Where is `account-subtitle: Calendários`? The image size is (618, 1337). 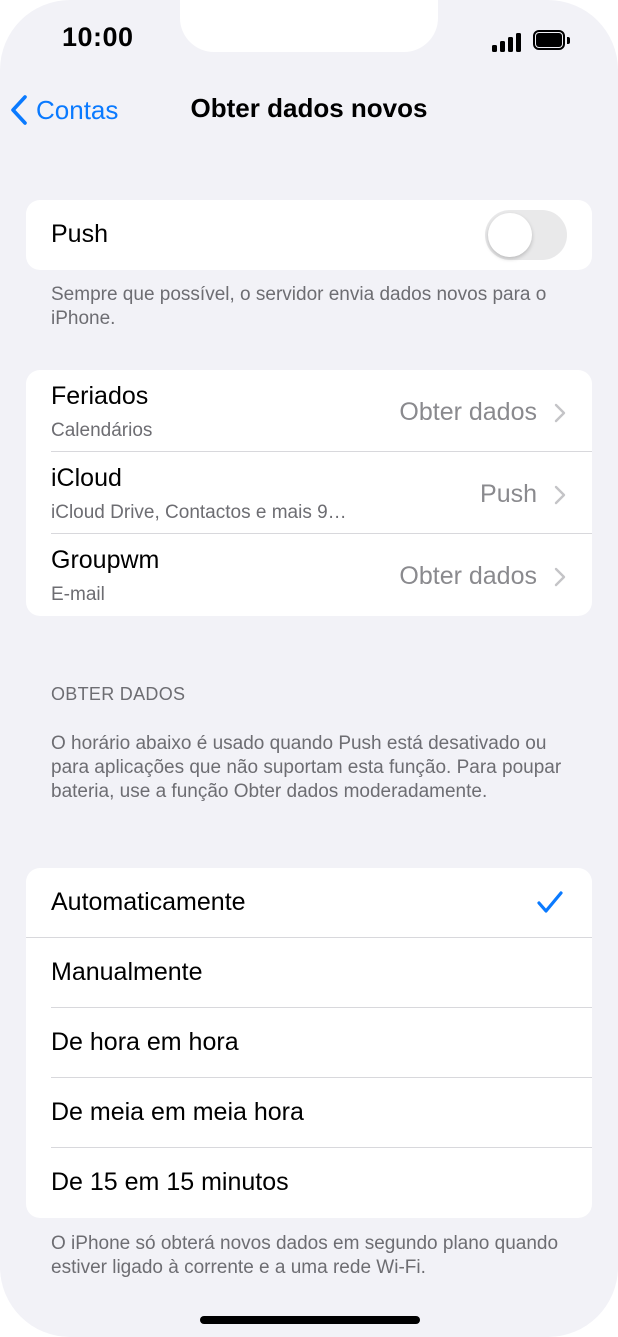 account-subtitle: Calendários is located at coordinates (102, 430).